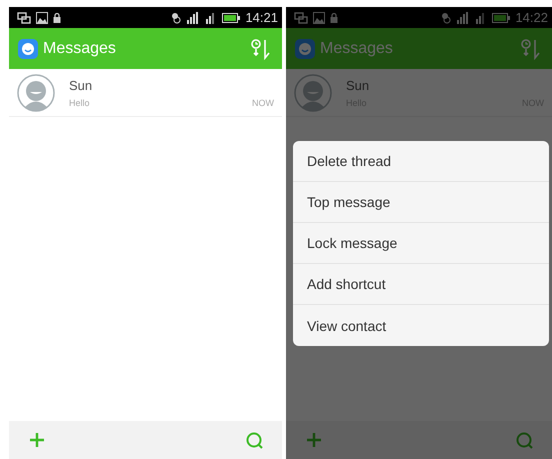  What do you see at coordinates (80, 103) in the screenshot?
I see `message-preview: Hello` at bounding box center [80, 103].